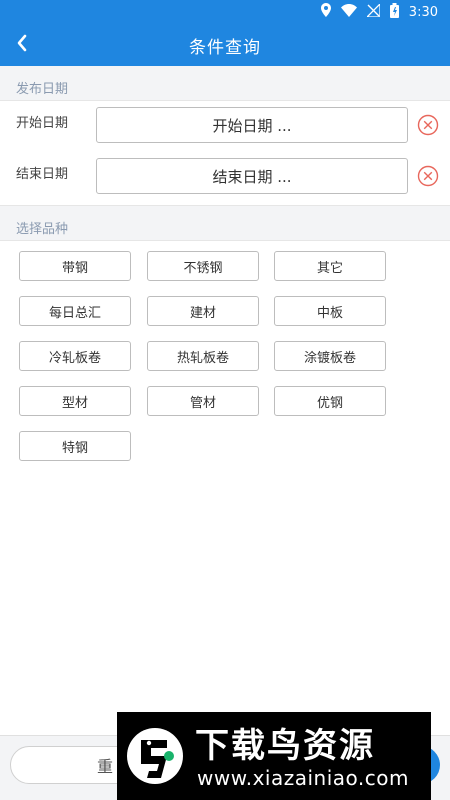  I want to click on chip-variety: 每日总汇, so click(75, 311).